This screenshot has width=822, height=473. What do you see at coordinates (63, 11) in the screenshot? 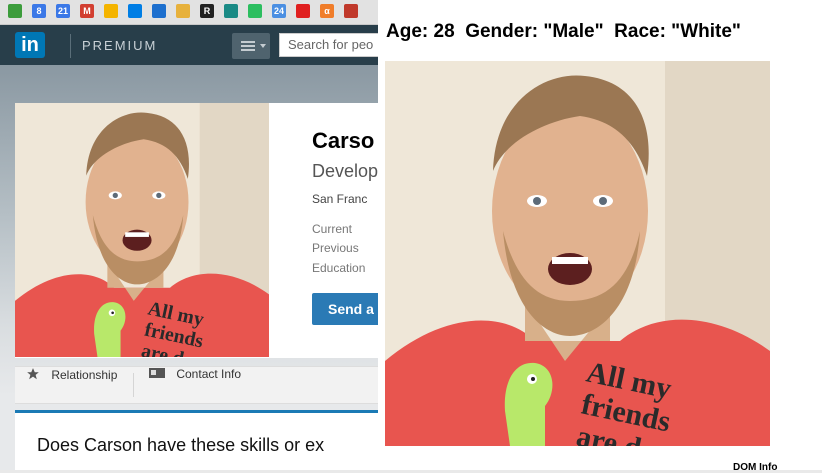
I see `calendar-bookmark-icon: 21` at bounding box center [63, 11].